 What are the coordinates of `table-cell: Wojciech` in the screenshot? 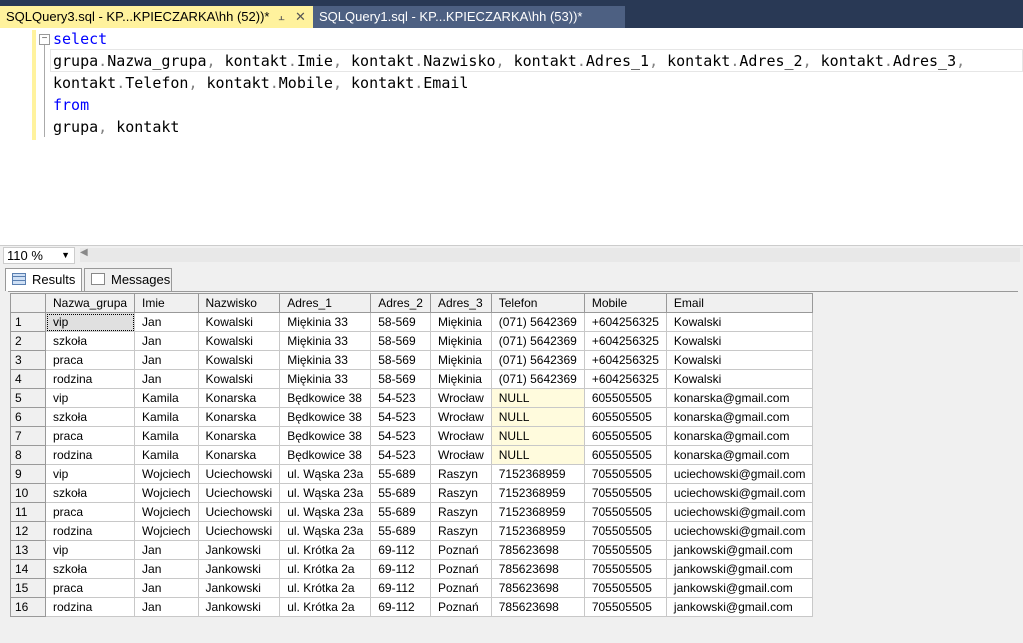 It's located at (166, 512).